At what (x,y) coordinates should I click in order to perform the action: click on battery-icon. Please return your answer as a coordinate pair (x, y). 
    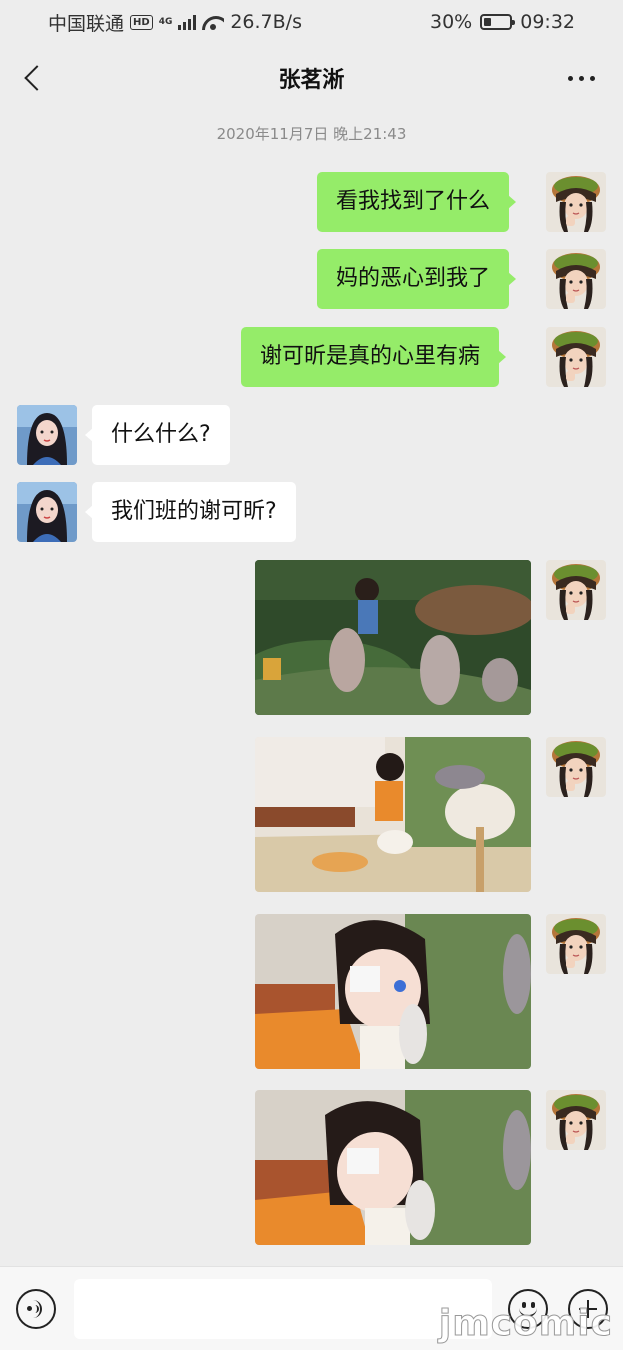
    Looking at the image, I should click on (498, 22).